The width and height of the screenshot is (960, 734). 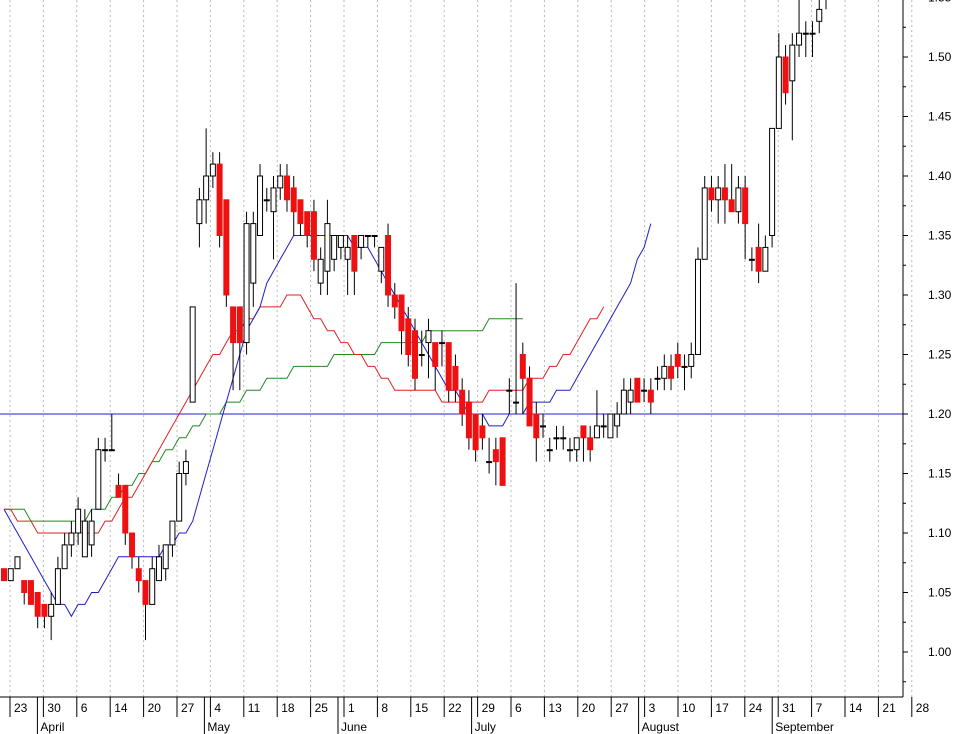 I want to click on y-tick-label: 1.10, so click(x=940, y=533).